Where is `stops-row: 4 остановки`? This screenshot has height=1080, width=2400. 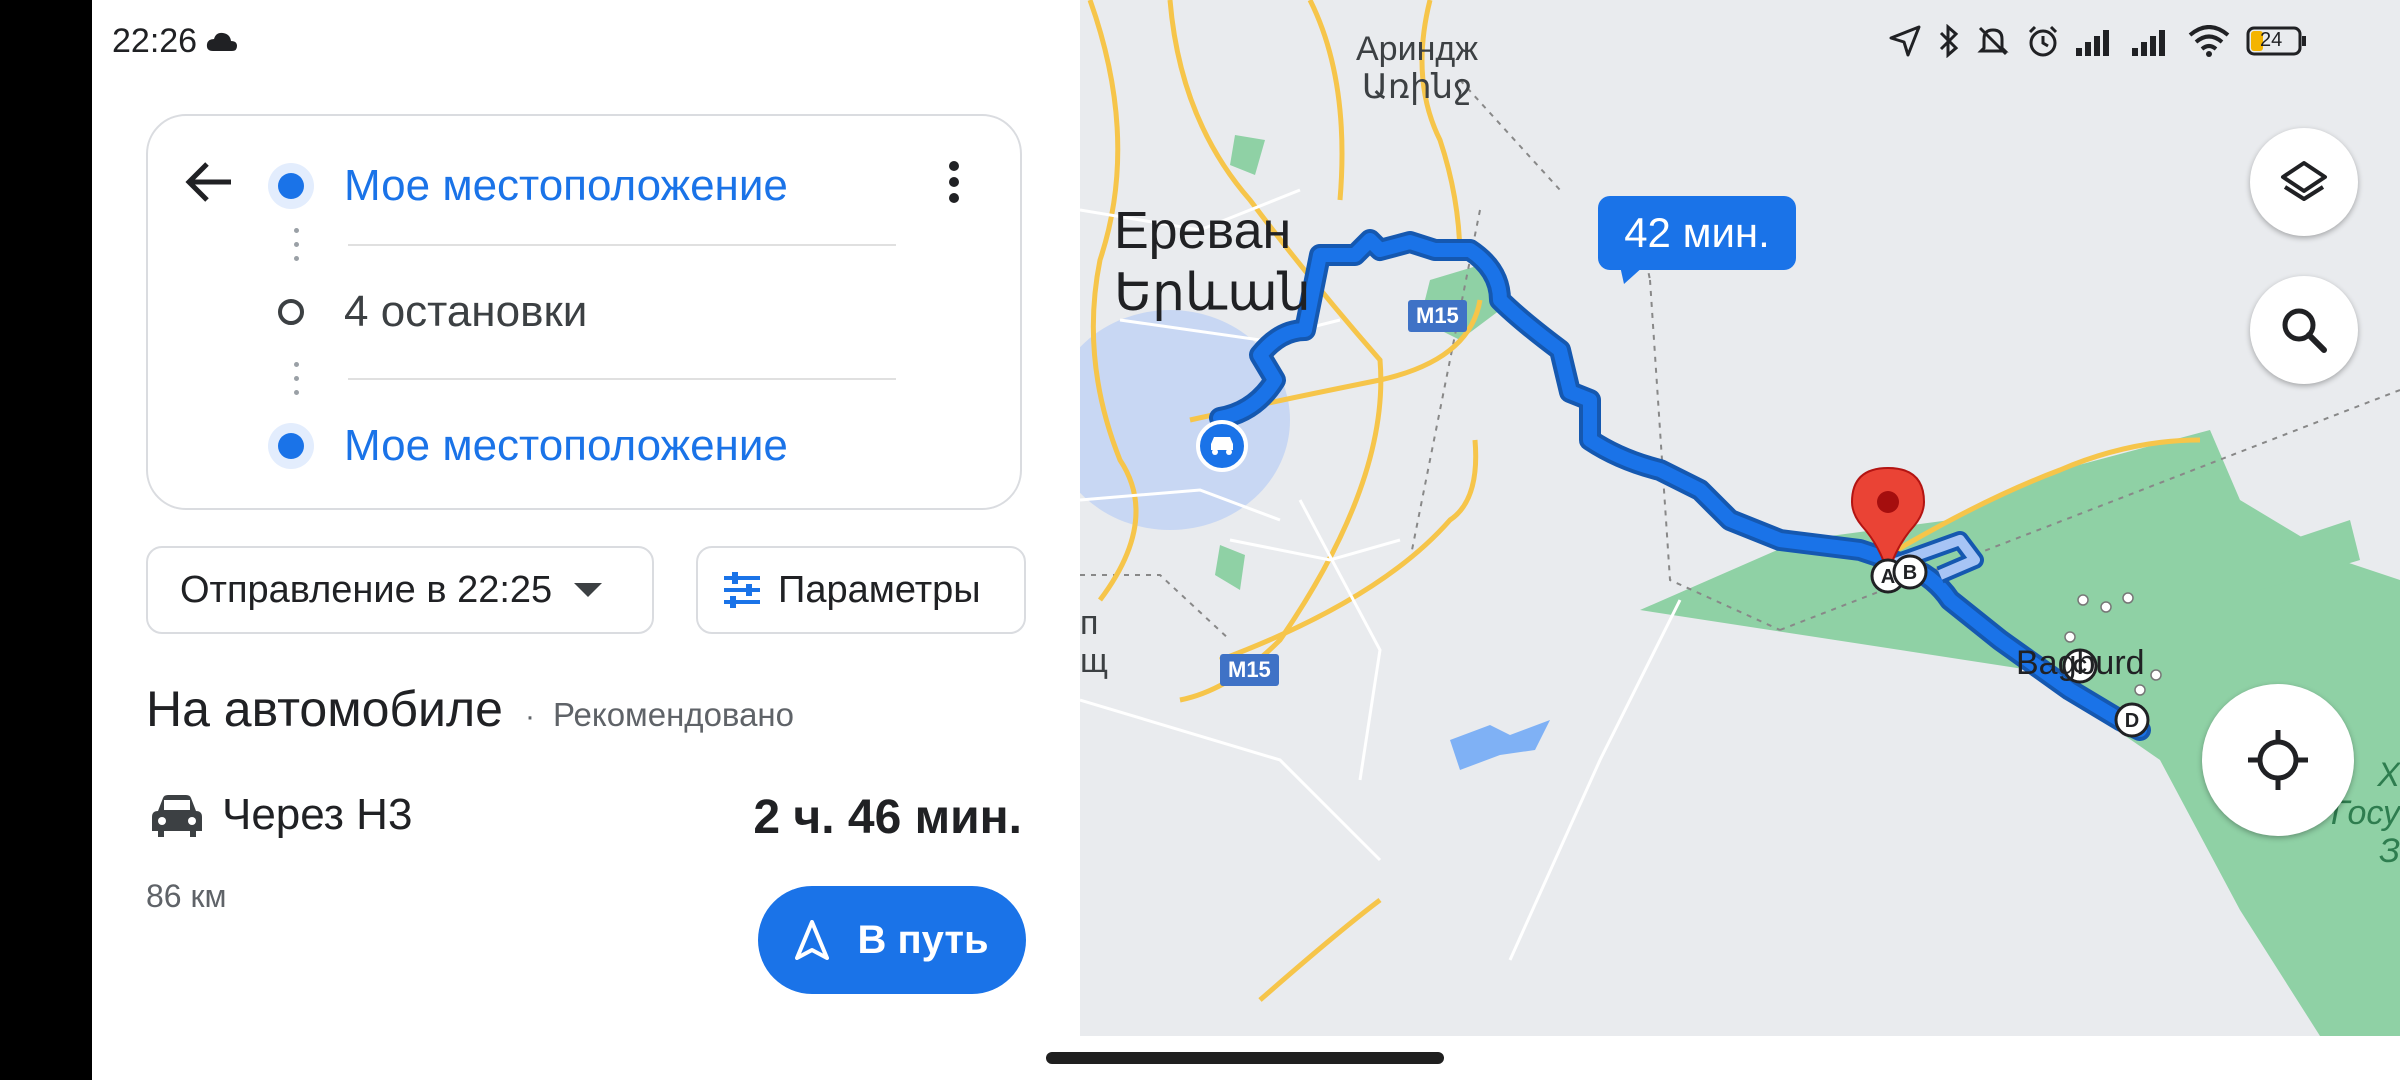
stops-row: 4 остановки is located at coordinates (432, 312).